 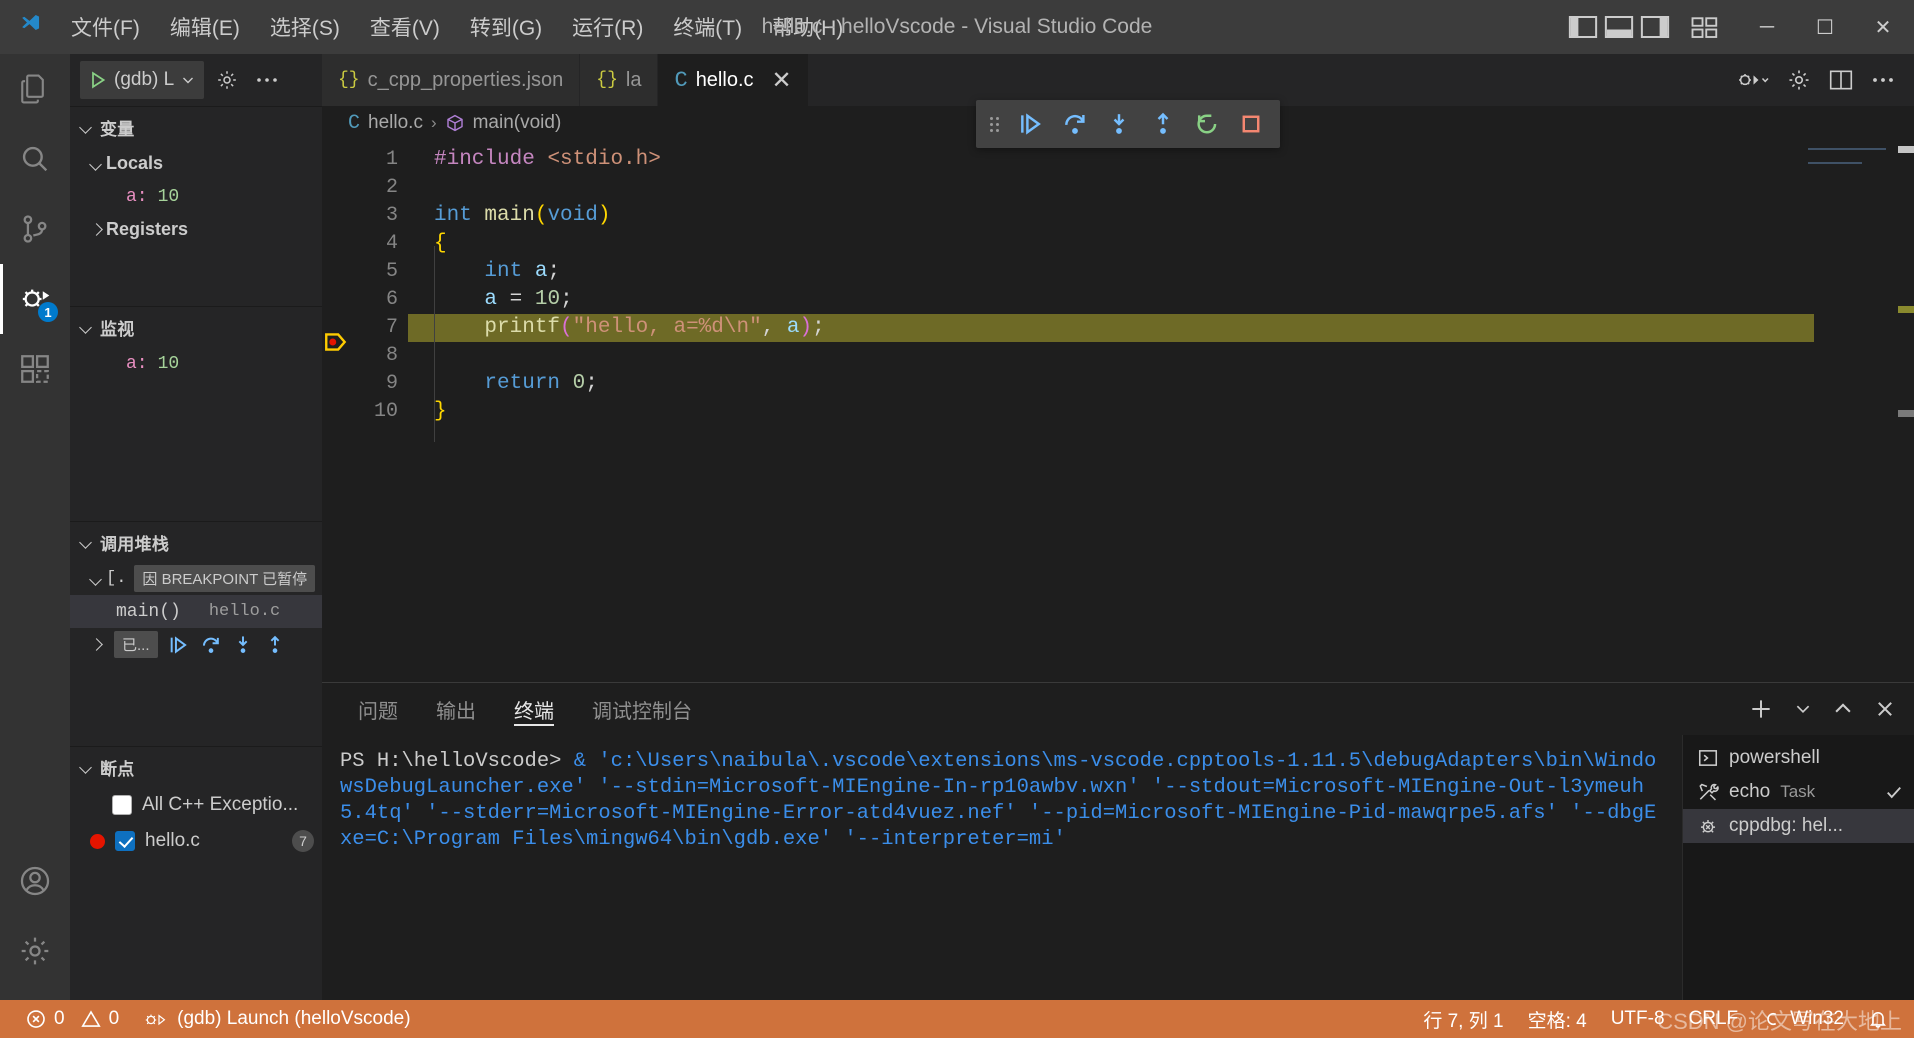 What do you see at coordinates (534, 709) in the screenshot?
I see `tab-terminal: 终端` at bounding box center [534, 709].